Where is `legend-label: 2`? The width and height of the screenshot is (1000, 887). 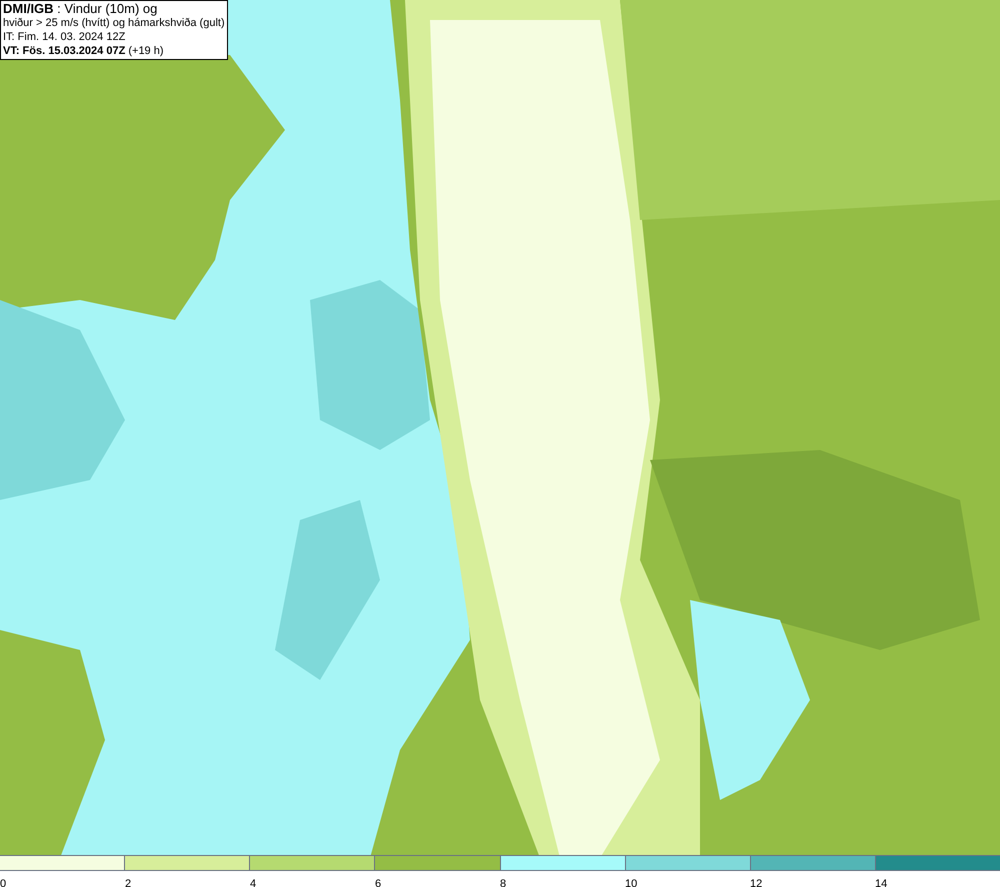
legend-label: 2 is located at coordinates (128, 882).